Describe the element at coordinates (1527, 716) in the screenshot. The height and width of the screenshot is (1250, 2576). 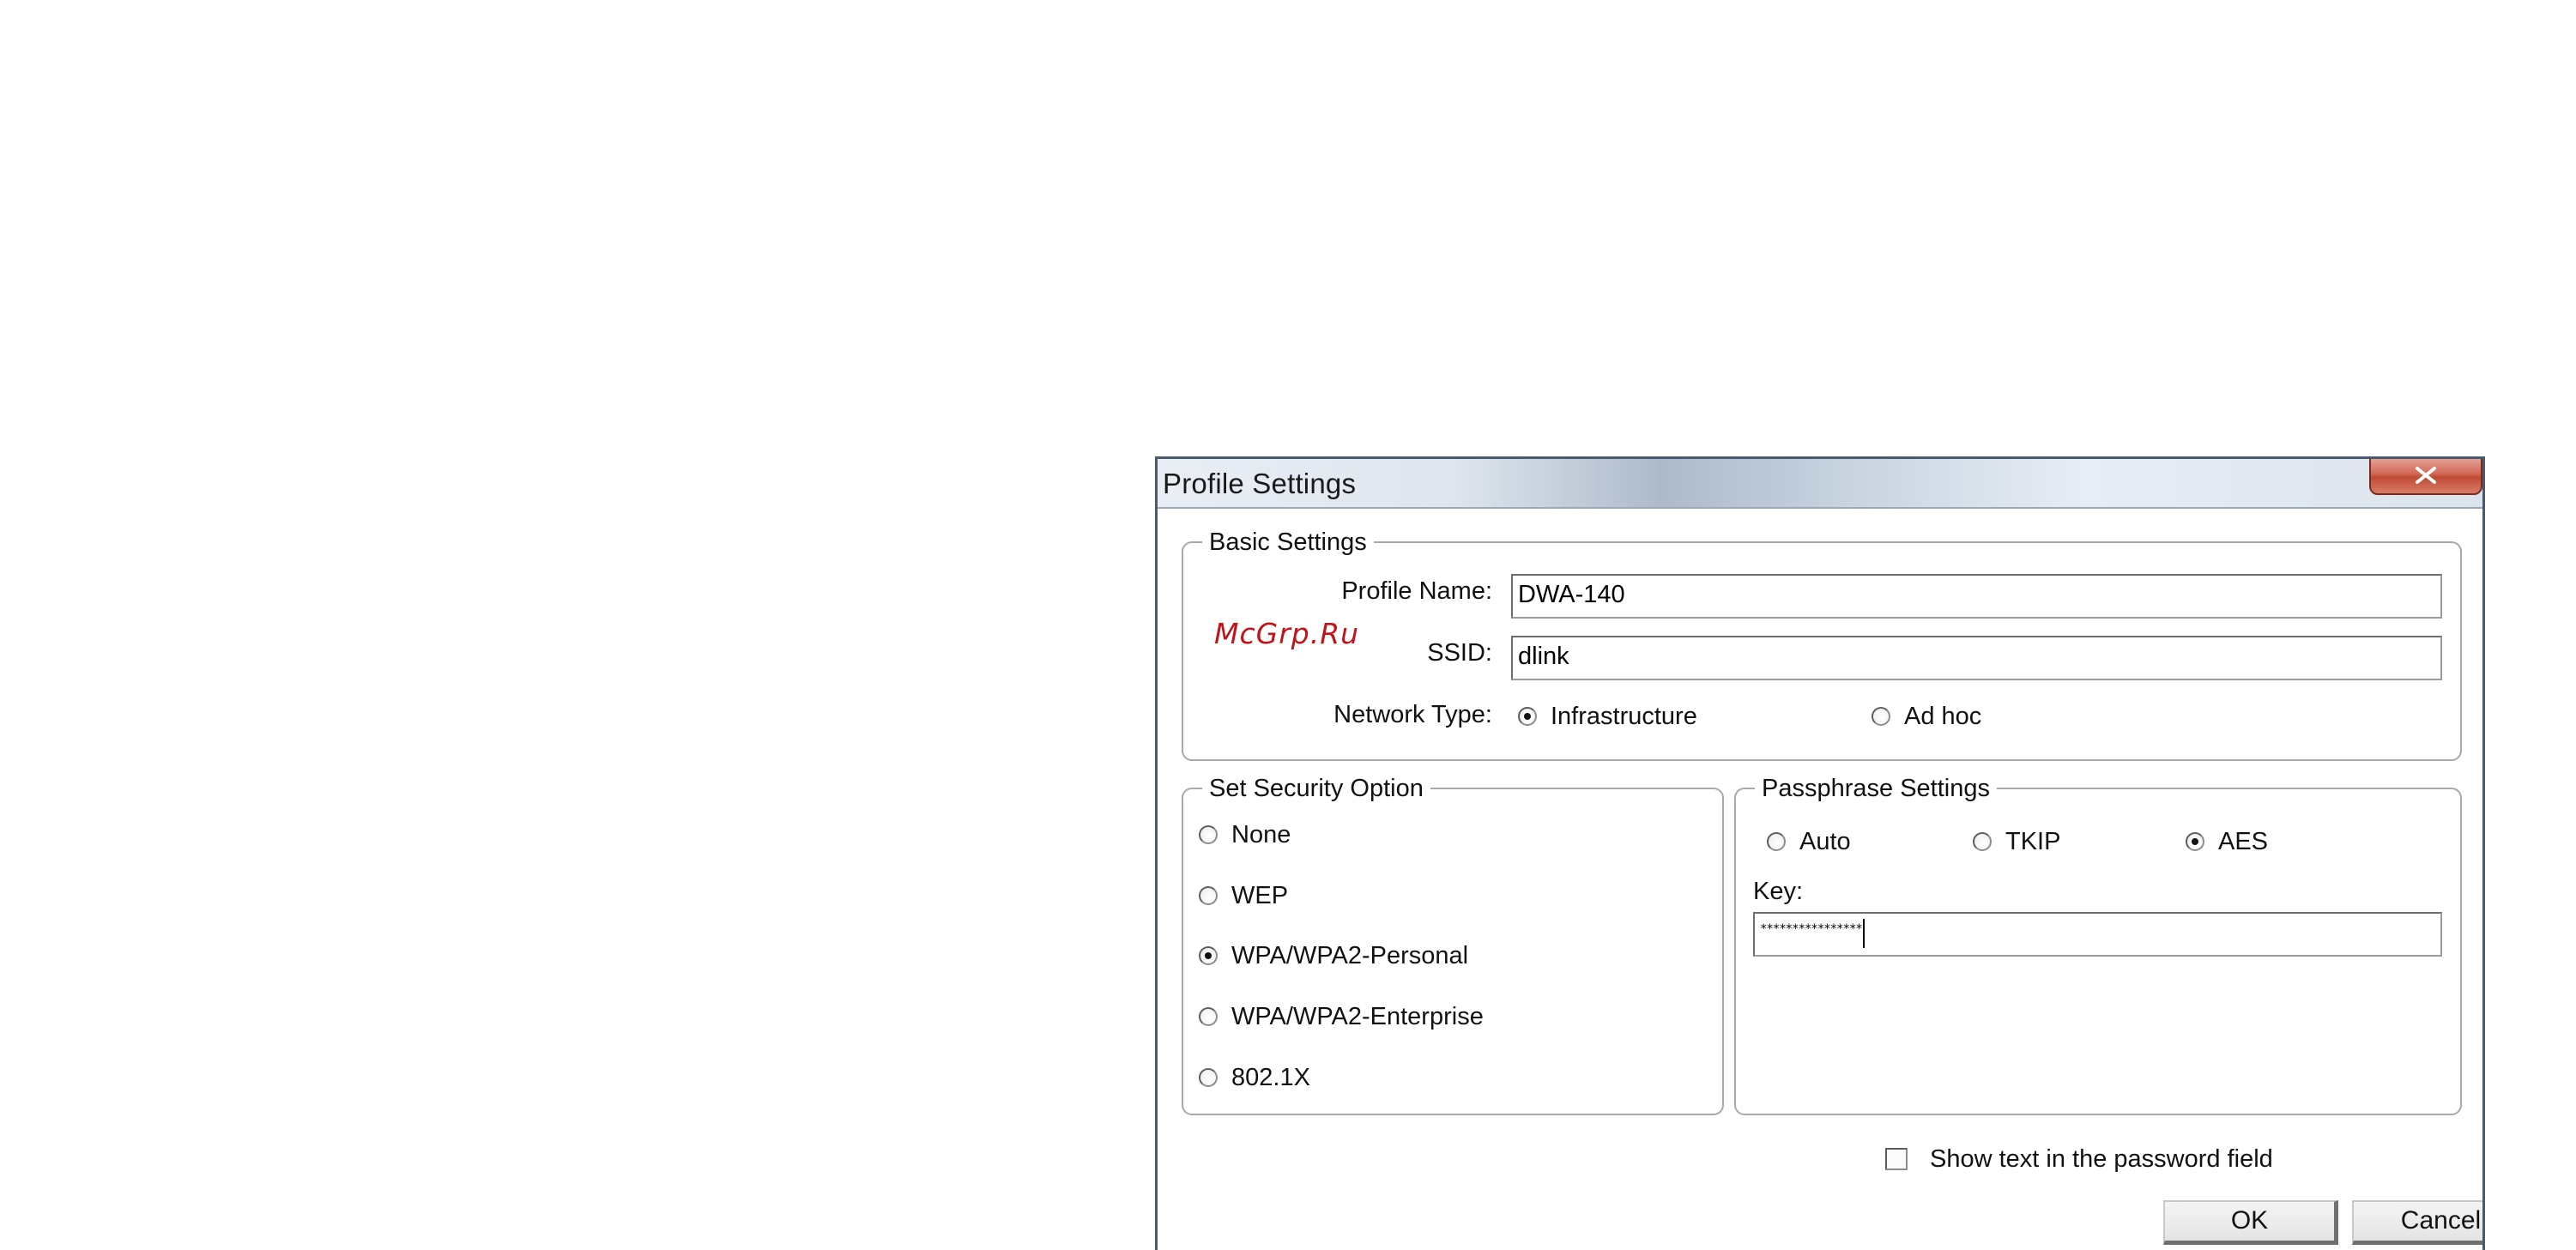
I see `radio-infrastructure-indicator` at that location.